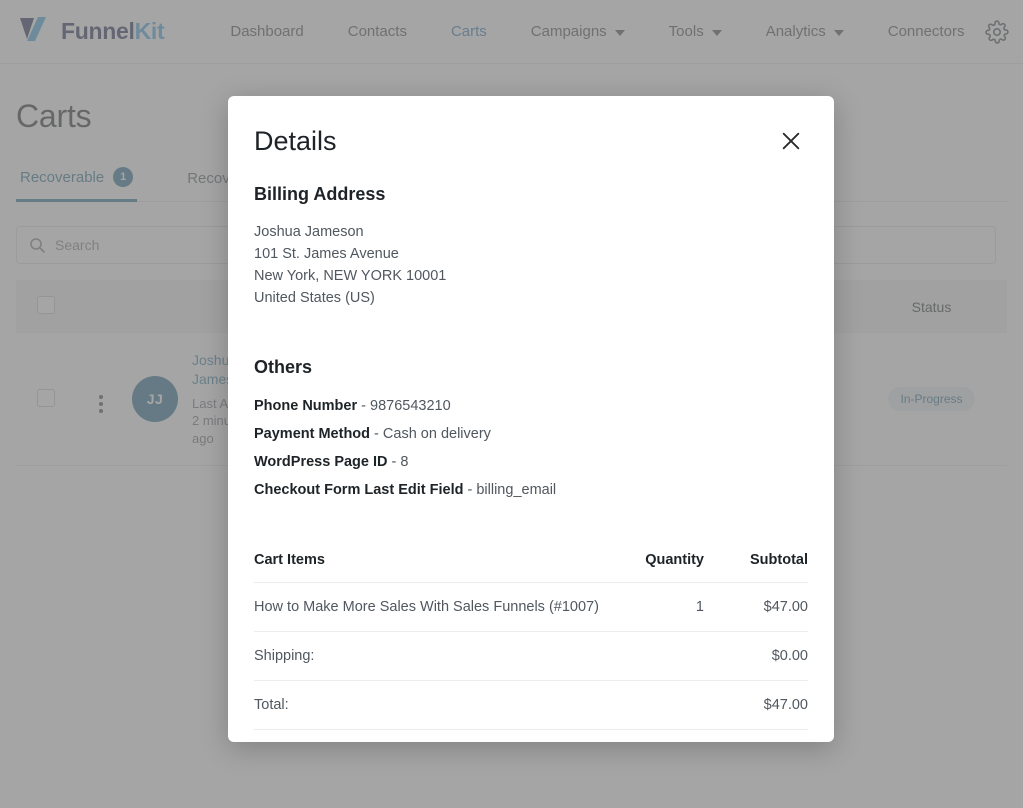 The width and height of the screenshot is (1023, 808). Describe the element at coordinates (326, 254) in the screenshot. I see `billing-address-line: 101 St. James Avenue` at that location.